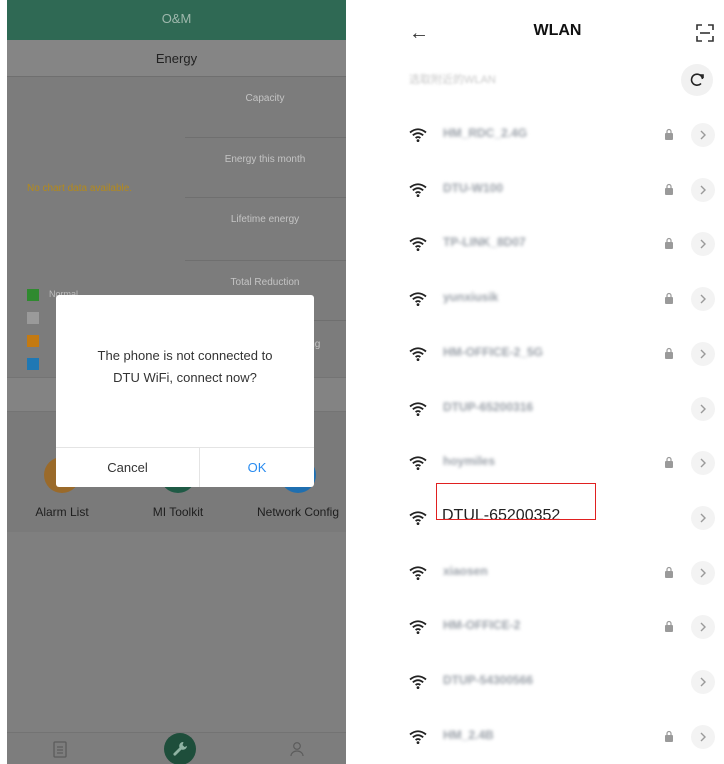  I want to click on network-row: DTUP-65200316, so click(557, 409).